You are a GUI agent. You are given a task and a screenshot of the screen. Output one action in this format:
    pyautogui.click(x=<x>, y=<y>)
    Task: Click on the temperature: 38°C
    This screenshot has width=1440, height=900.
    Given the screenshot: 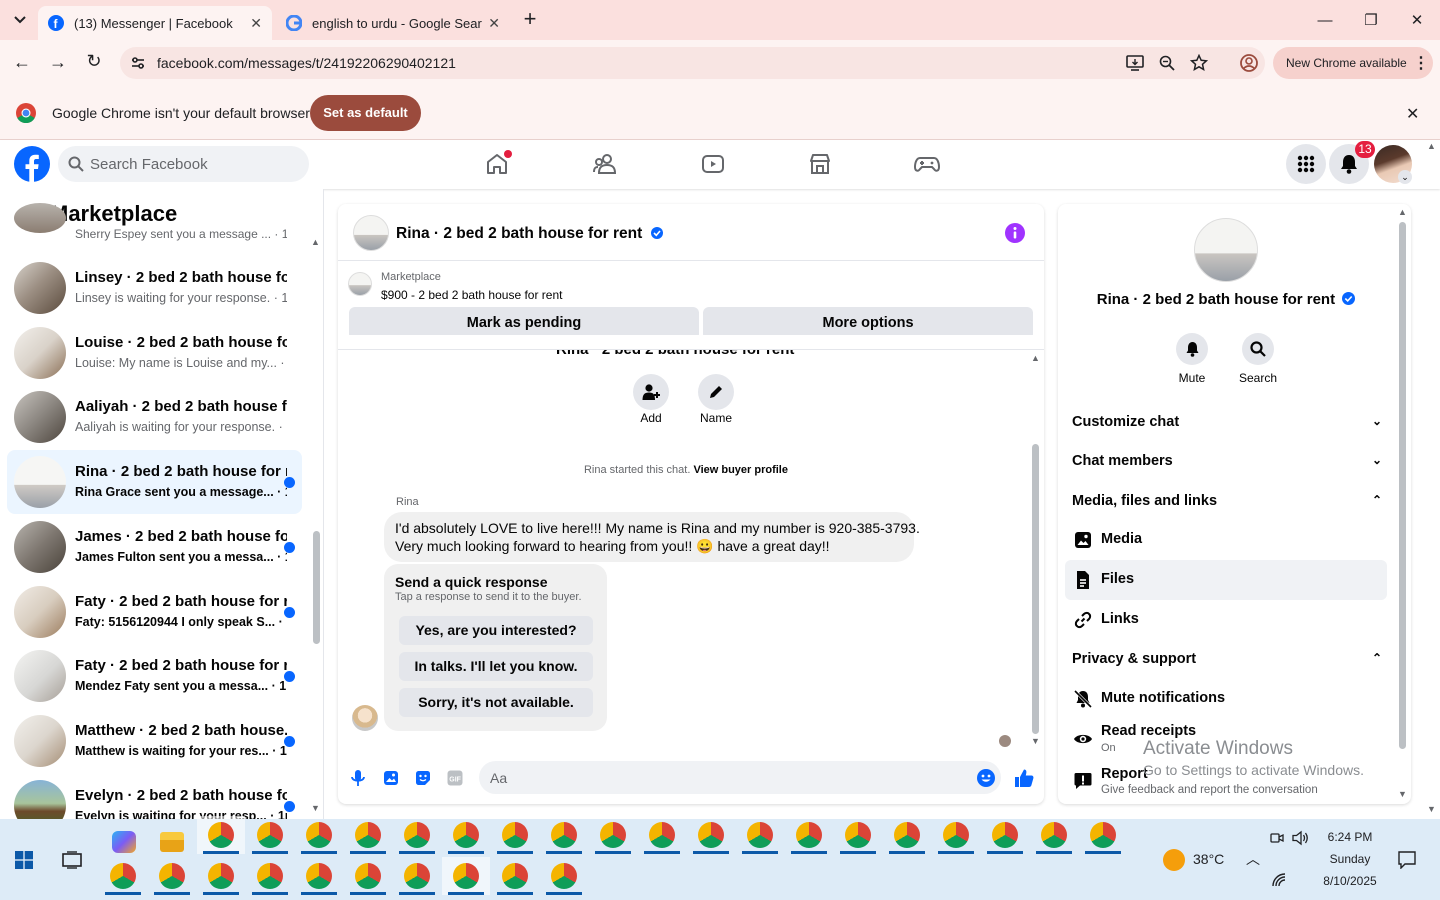 What is the action you would take?
    pyautogui.click(x=1208, y=859)
    